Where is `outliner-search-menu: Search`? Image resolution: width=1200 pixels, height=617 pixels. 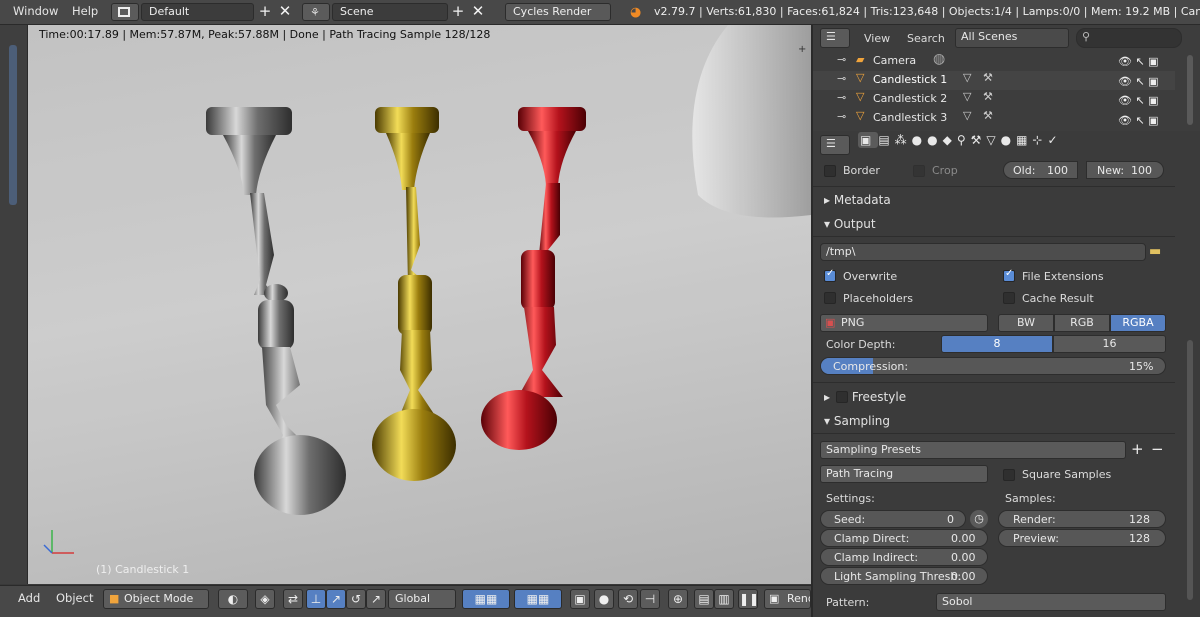 outliner-search-menu: Search is located at coordinates (926, 38).